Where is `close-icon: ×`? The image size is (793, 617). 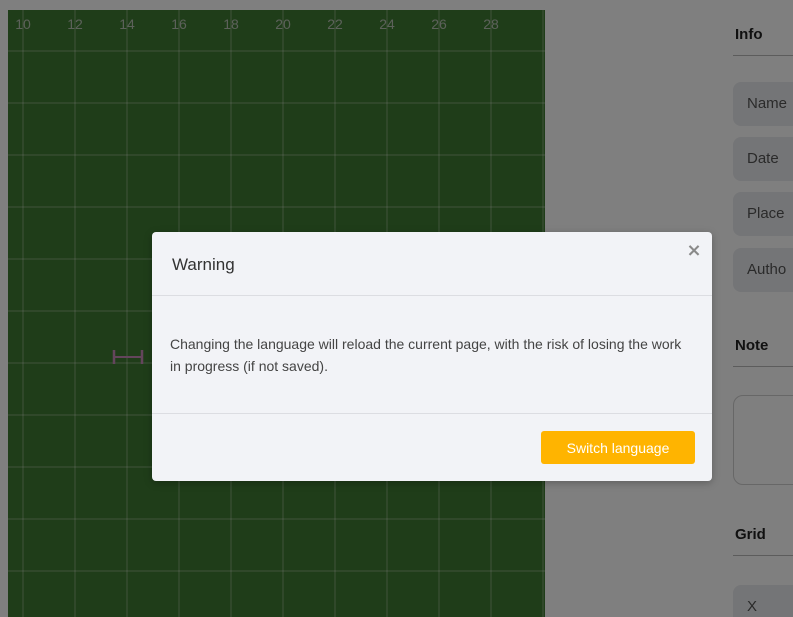 close-icon: × is located at coordinates (694, 251).